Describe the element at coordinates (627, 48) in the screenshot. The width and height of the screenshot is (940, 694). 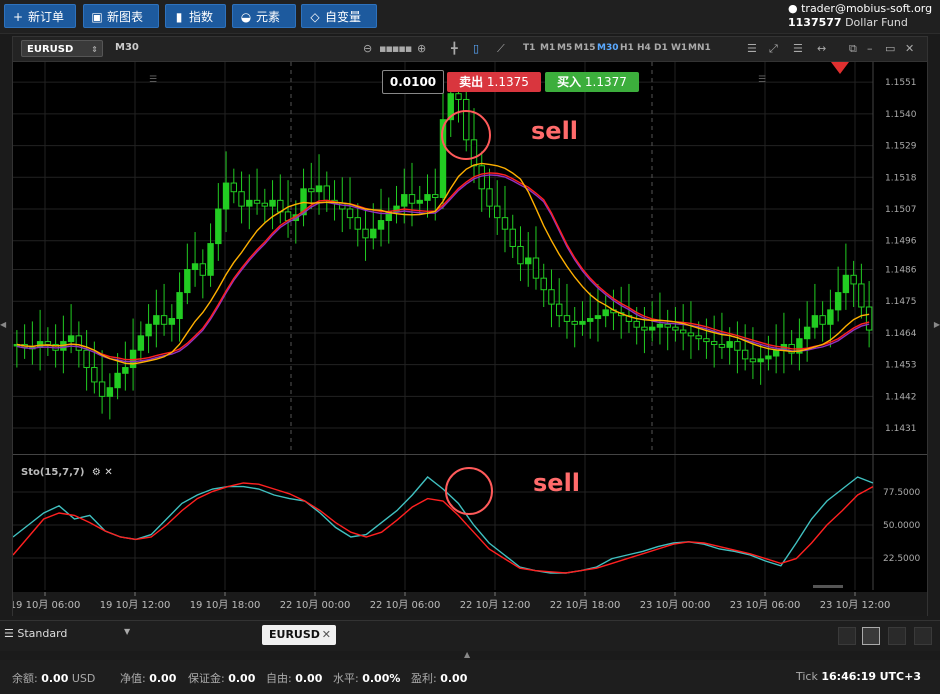
I see `timeframe-h1: H1` at that location.